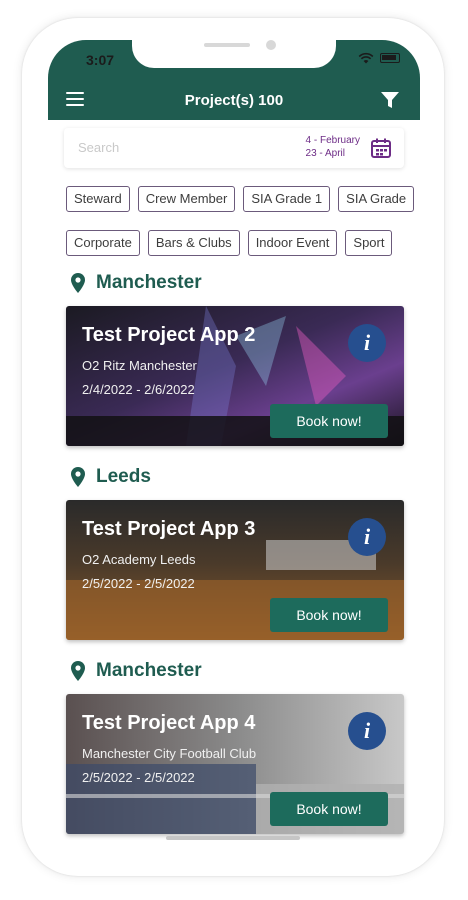 Image resolution: width=468 pixels, height=900 pixels. What do you see at coordinates (390, 58) in the screenshot?
I see `battery-icon` at bounding box center [390, 58].